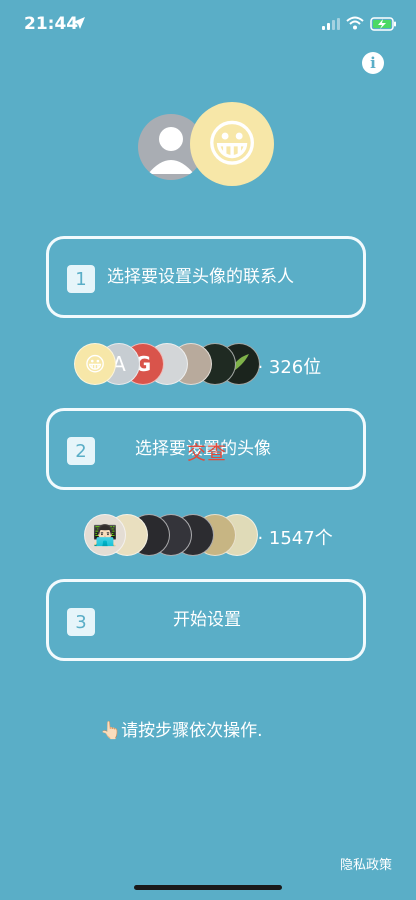  What do you see at coordinates (234, 536) in the screenshot?
I see `selected-avatars-row: 👨🏻‍💻 ··· 1547个` at bounding box center [234, 536].